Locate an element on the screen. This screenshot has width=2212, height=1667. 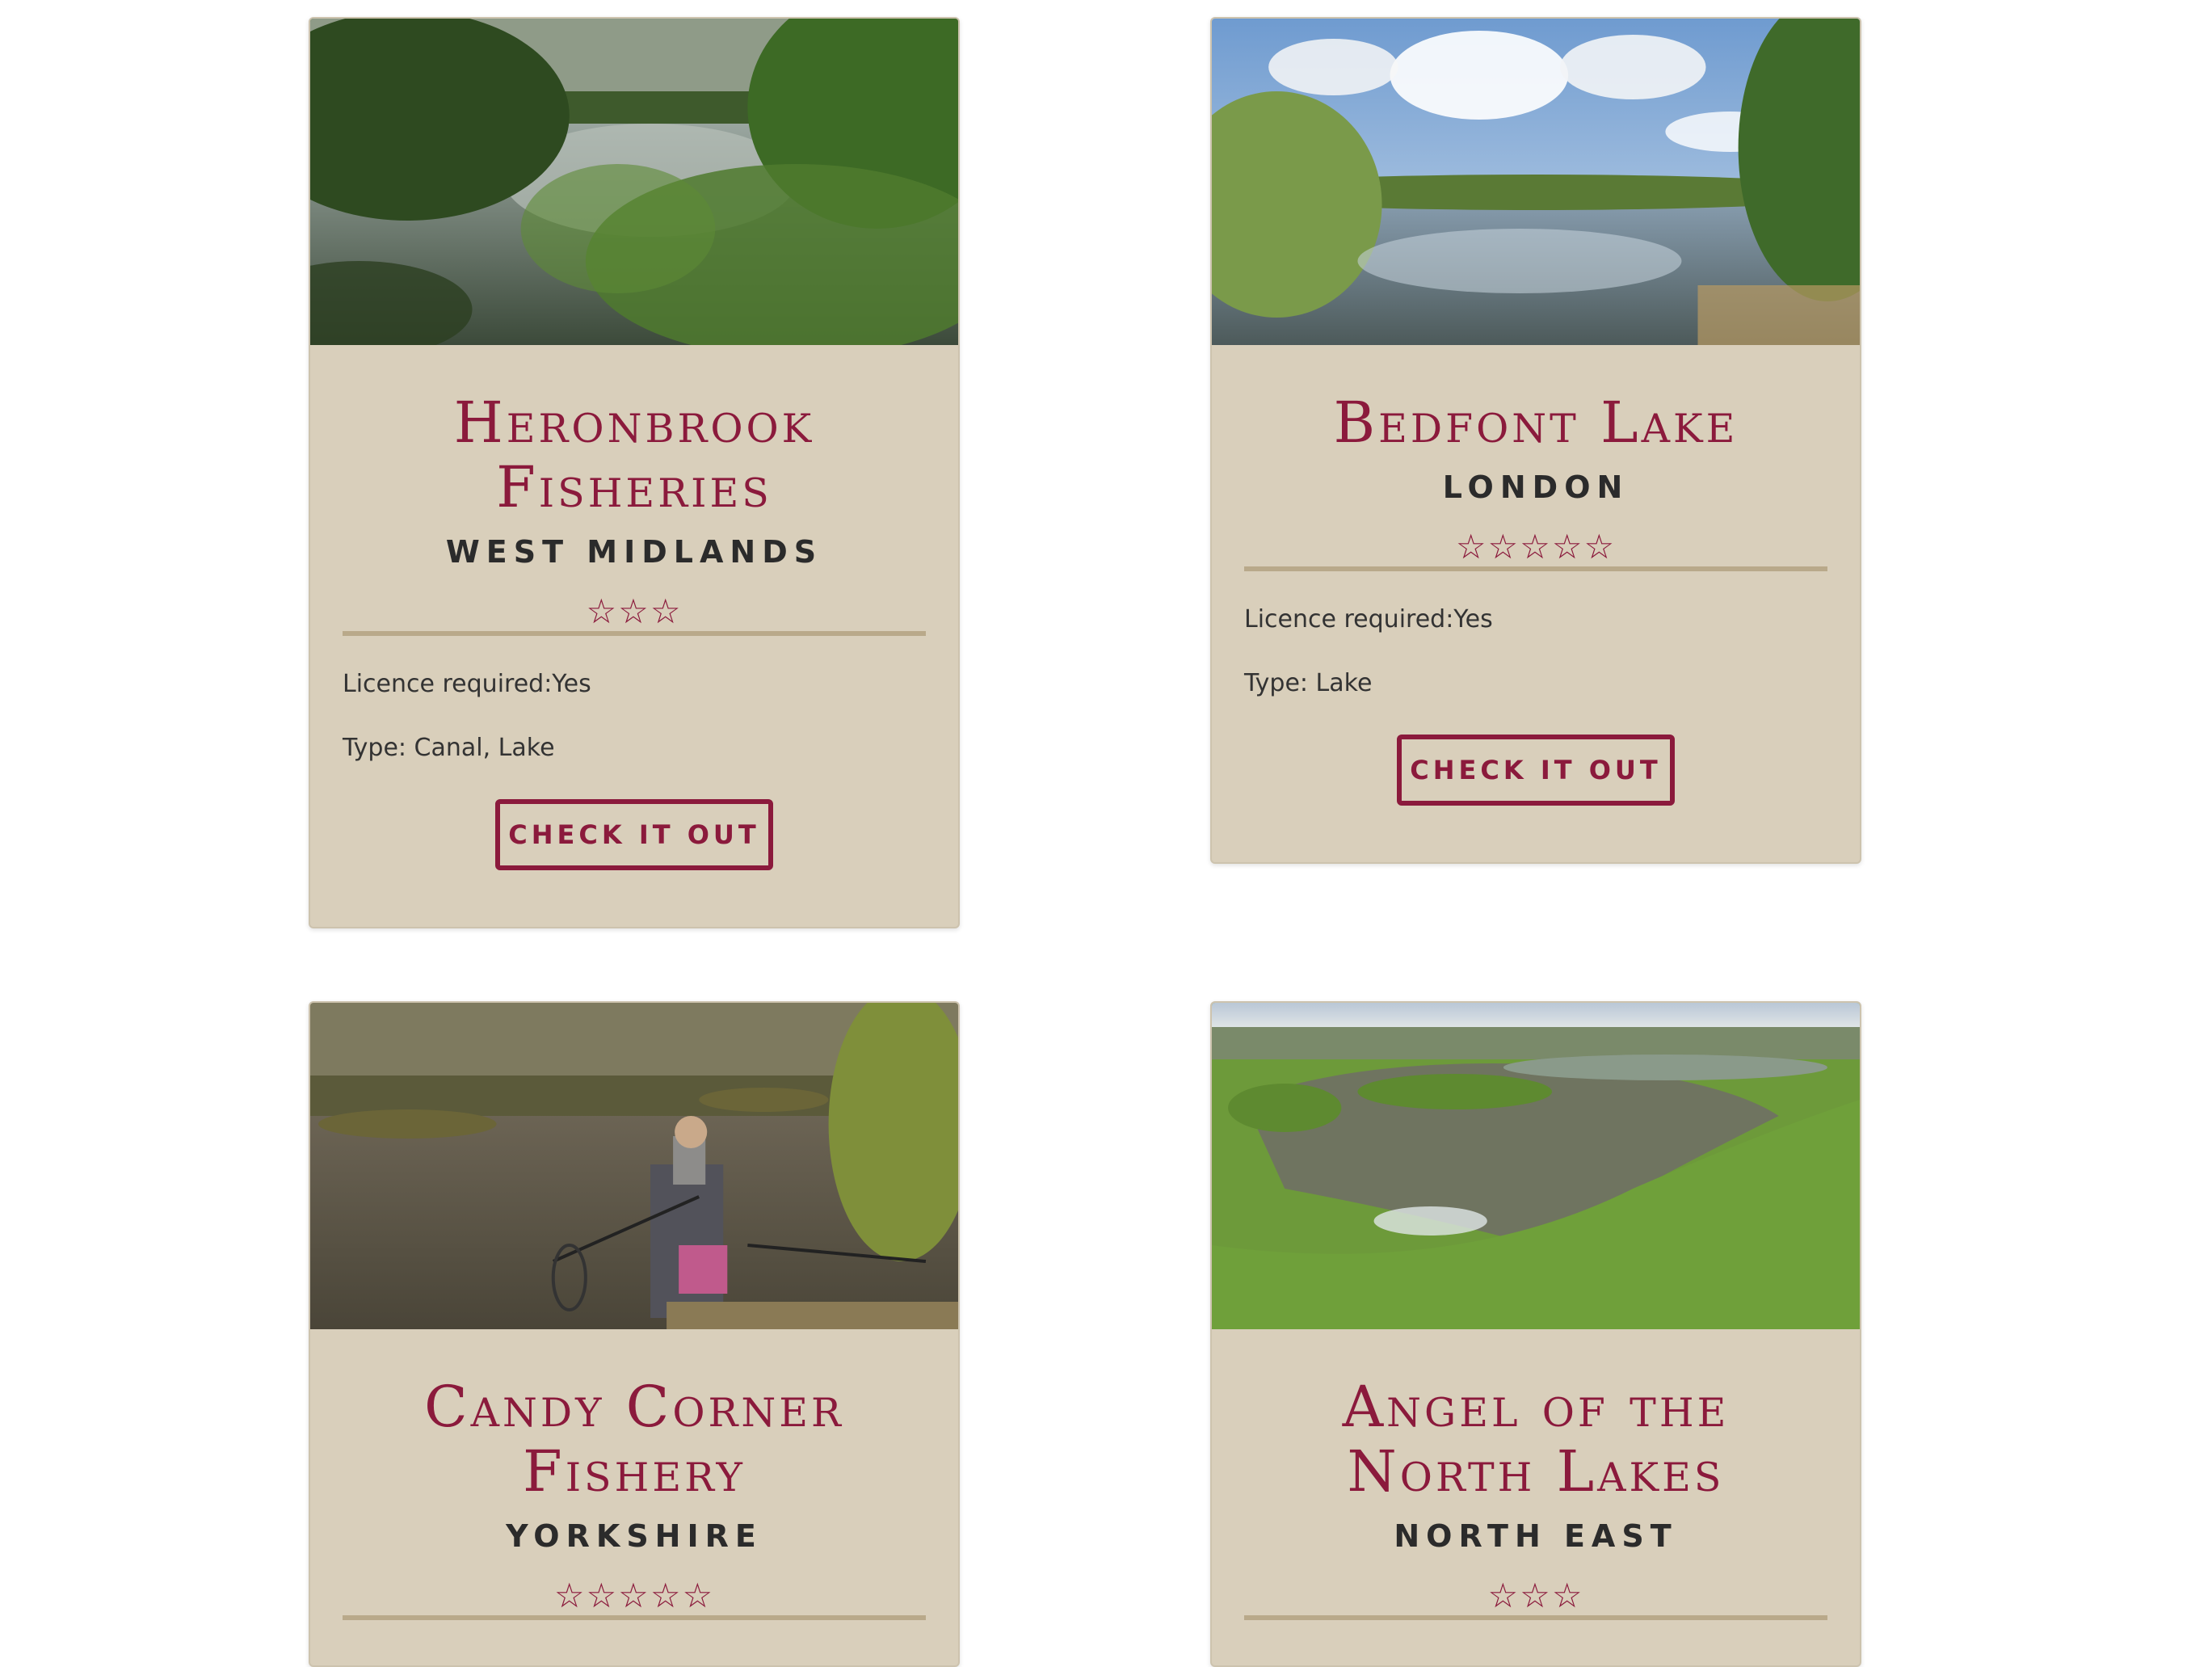
fishery-region: London is located at coordinates (1536, 487).